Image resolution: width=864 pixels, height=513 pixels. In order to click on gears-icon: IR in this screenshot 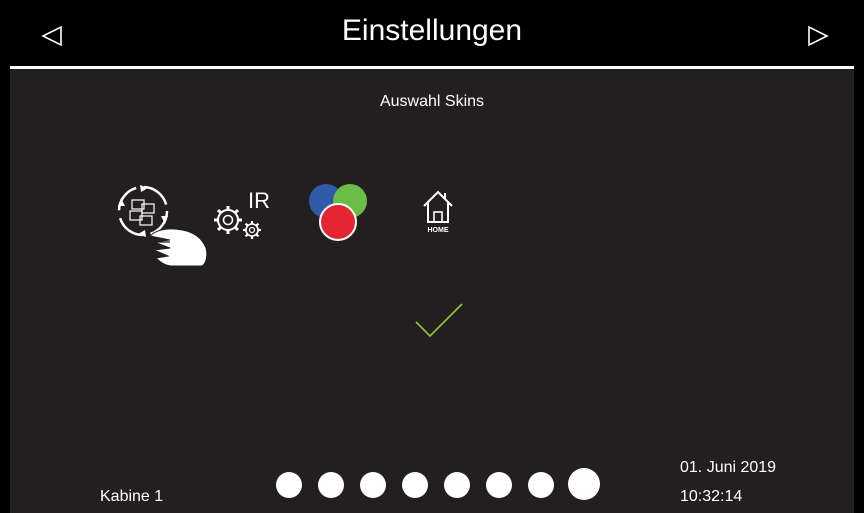, I will do `click(242, 213)`.